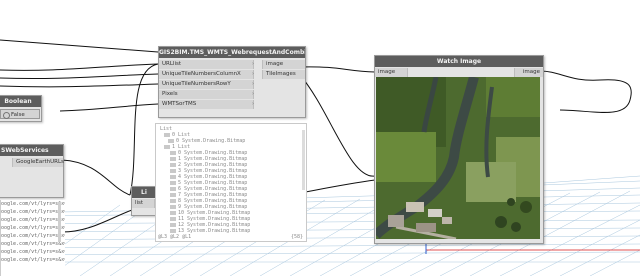 The height and width of the screenshot is (276, 640). I want to click on false-chip: False, so click(20, 114).